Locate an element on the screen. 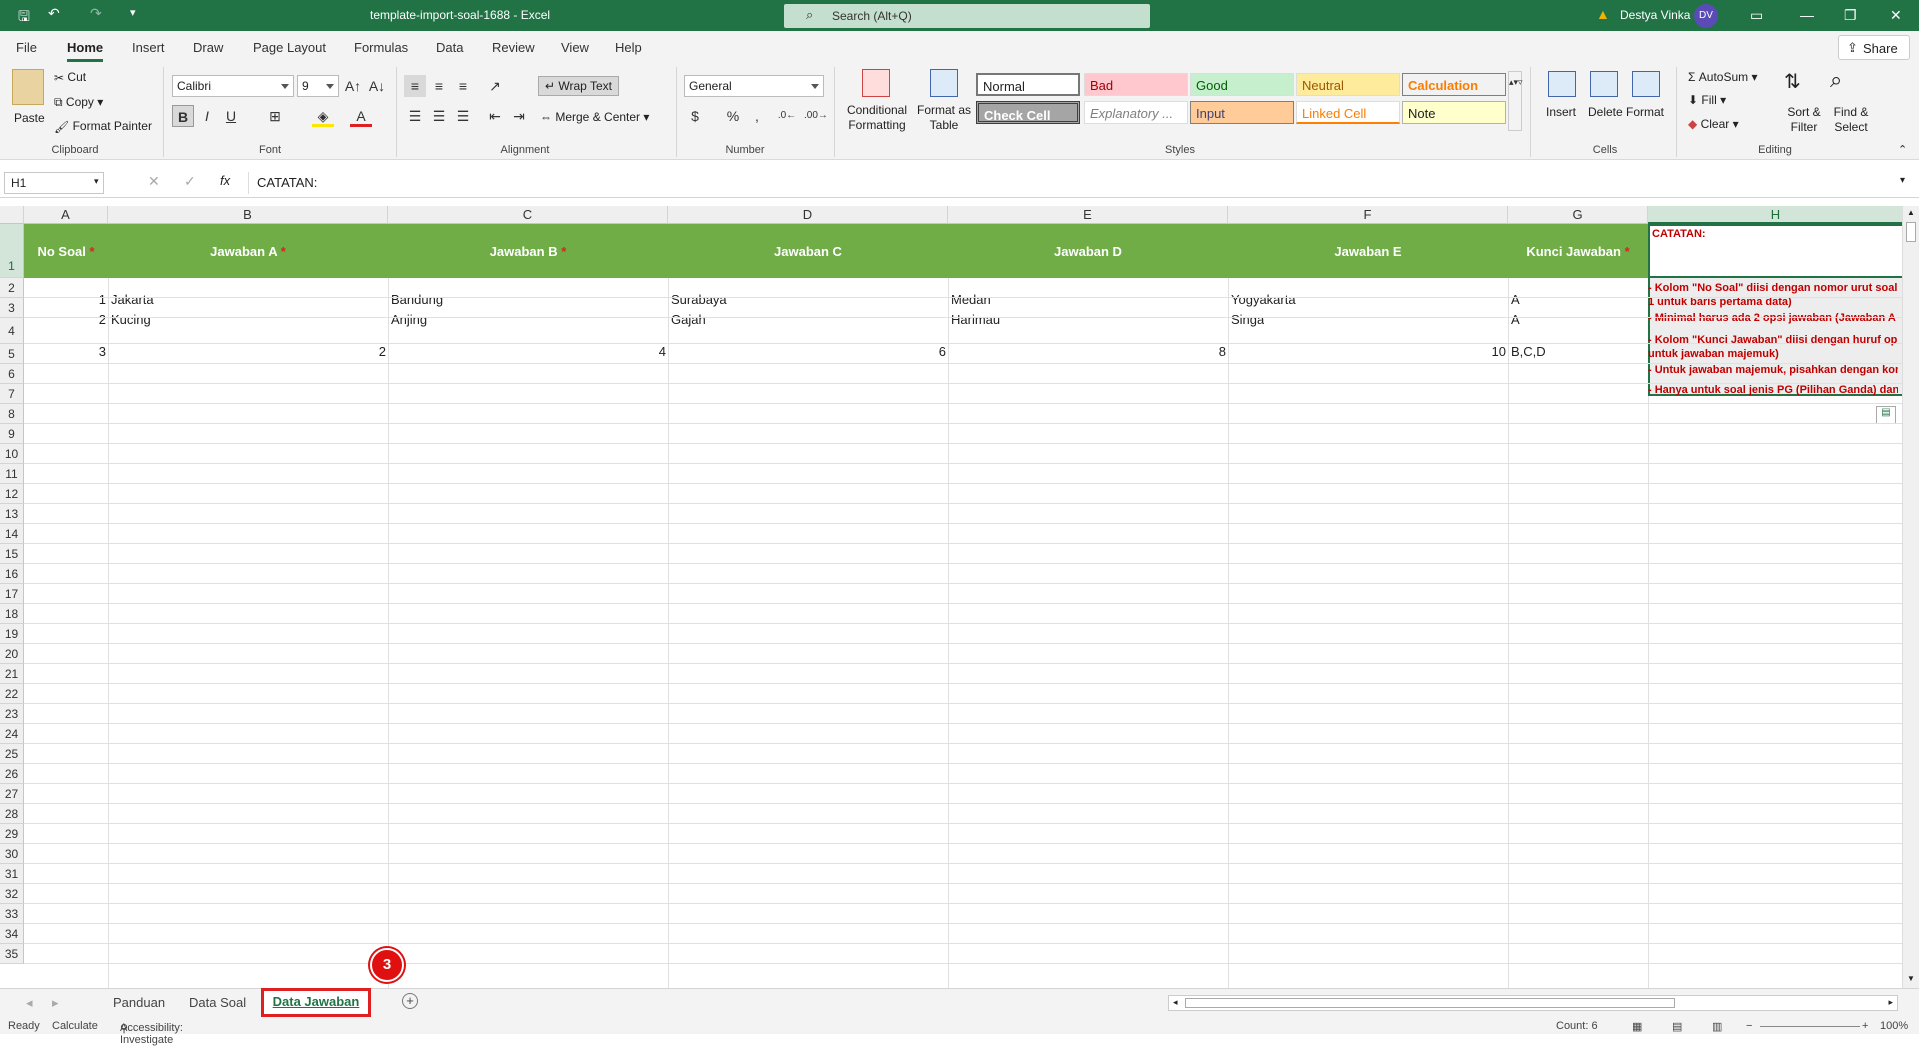 This screenshot has width=1919, height=1046. h-scroll-thumb is located at coordinates (1430, 1003).